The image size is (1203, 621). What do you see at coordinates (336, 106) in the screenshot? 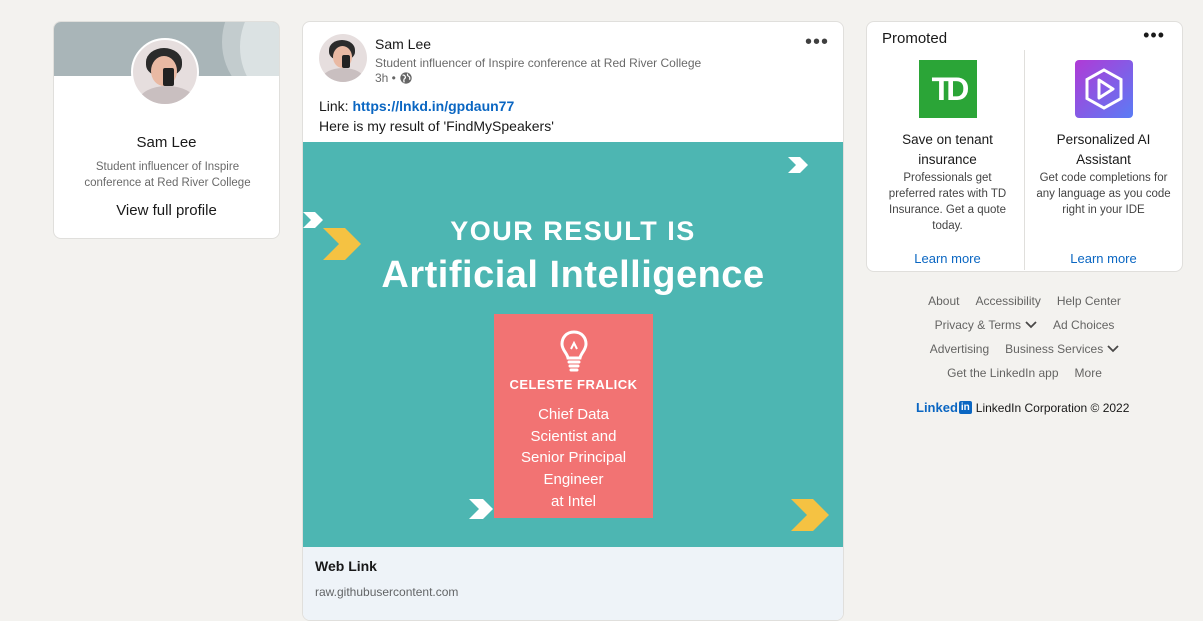
I see `post-link-label: Link:` at bounding box center [336, 106].